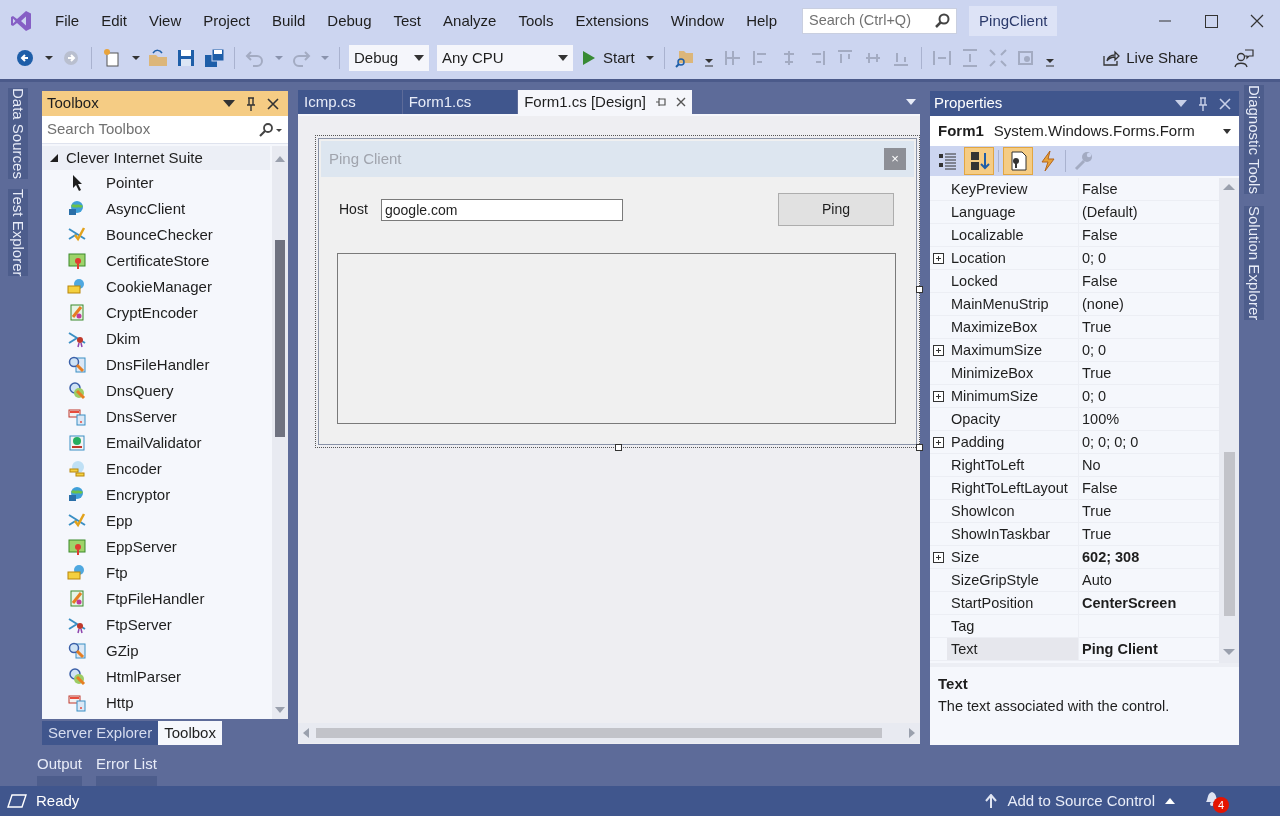  What do you see at coordinates (1244, 58) in the screenshot?
I see `feedback-icon` at bounding box center [1244, 58].